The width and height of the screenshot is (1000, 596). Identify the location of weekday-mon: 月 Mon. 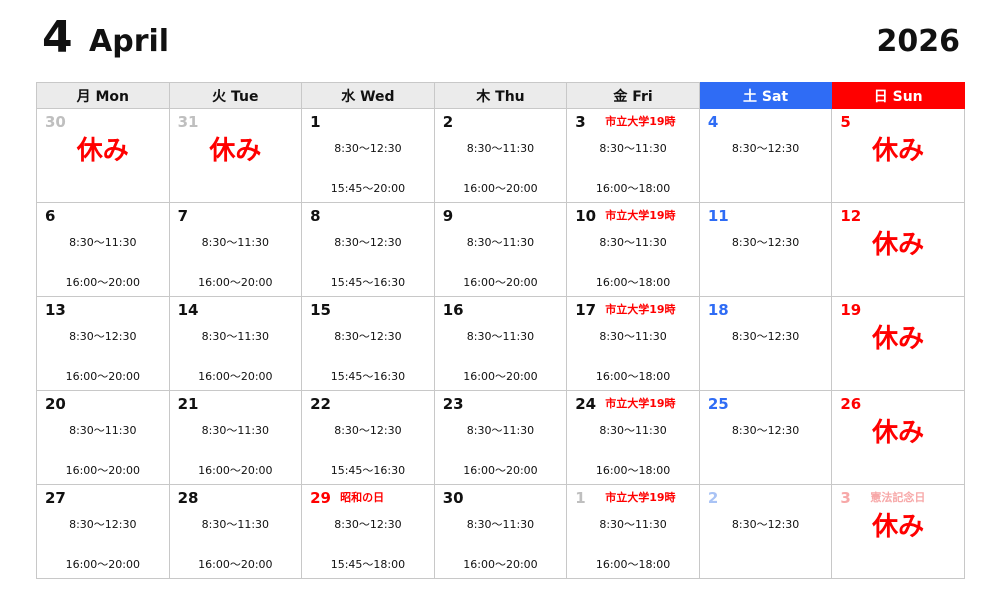
(103, 95).